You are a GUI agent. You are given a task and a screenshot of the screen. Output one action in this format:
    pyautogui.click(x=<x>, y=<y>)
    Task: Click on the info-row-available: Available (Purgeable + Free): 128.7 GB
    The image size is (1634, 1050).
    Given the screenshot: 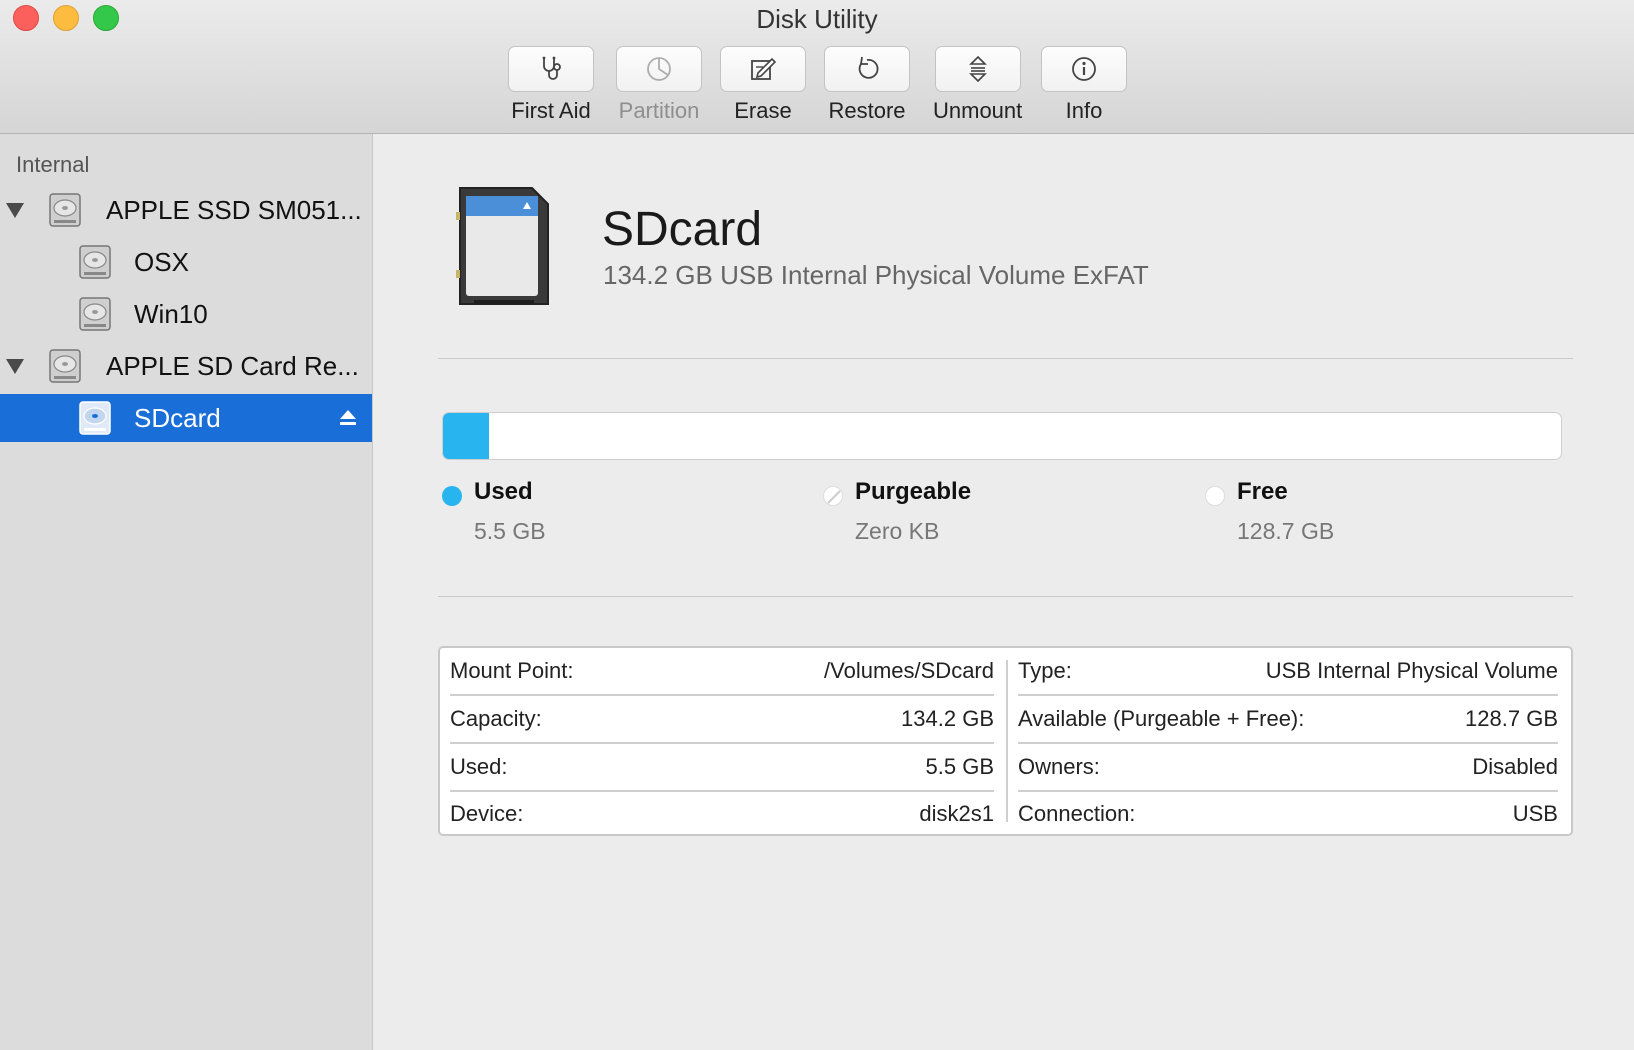 What is the action you would take?
    pyautogui.click(x=1288, y=720)
    